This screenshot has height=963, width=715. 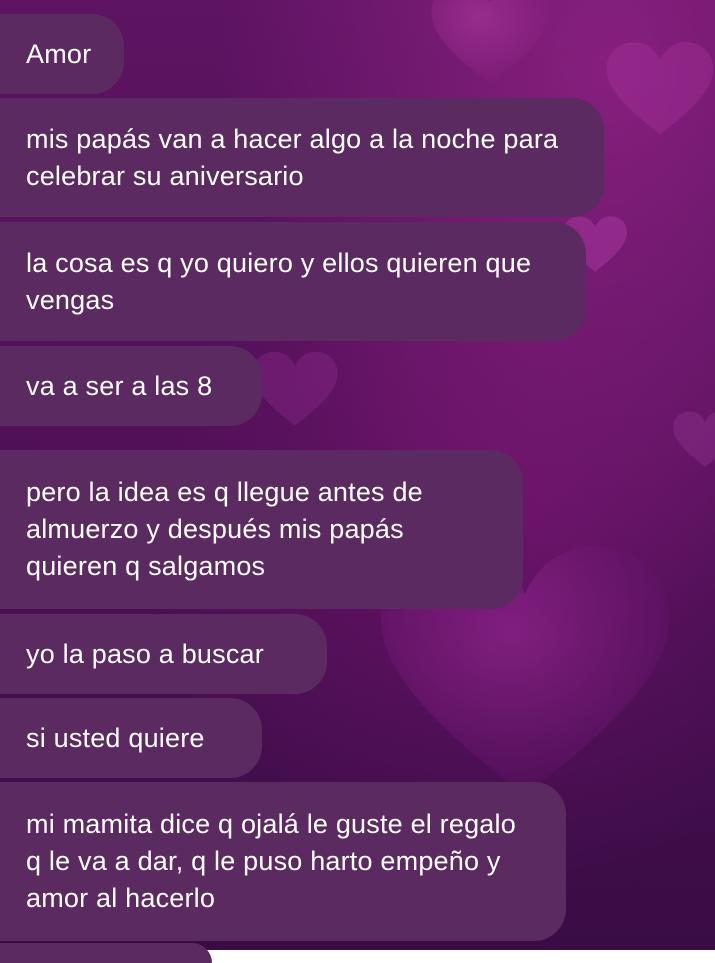 I want to click on message-text: Amor, so click(x=59, y=53).